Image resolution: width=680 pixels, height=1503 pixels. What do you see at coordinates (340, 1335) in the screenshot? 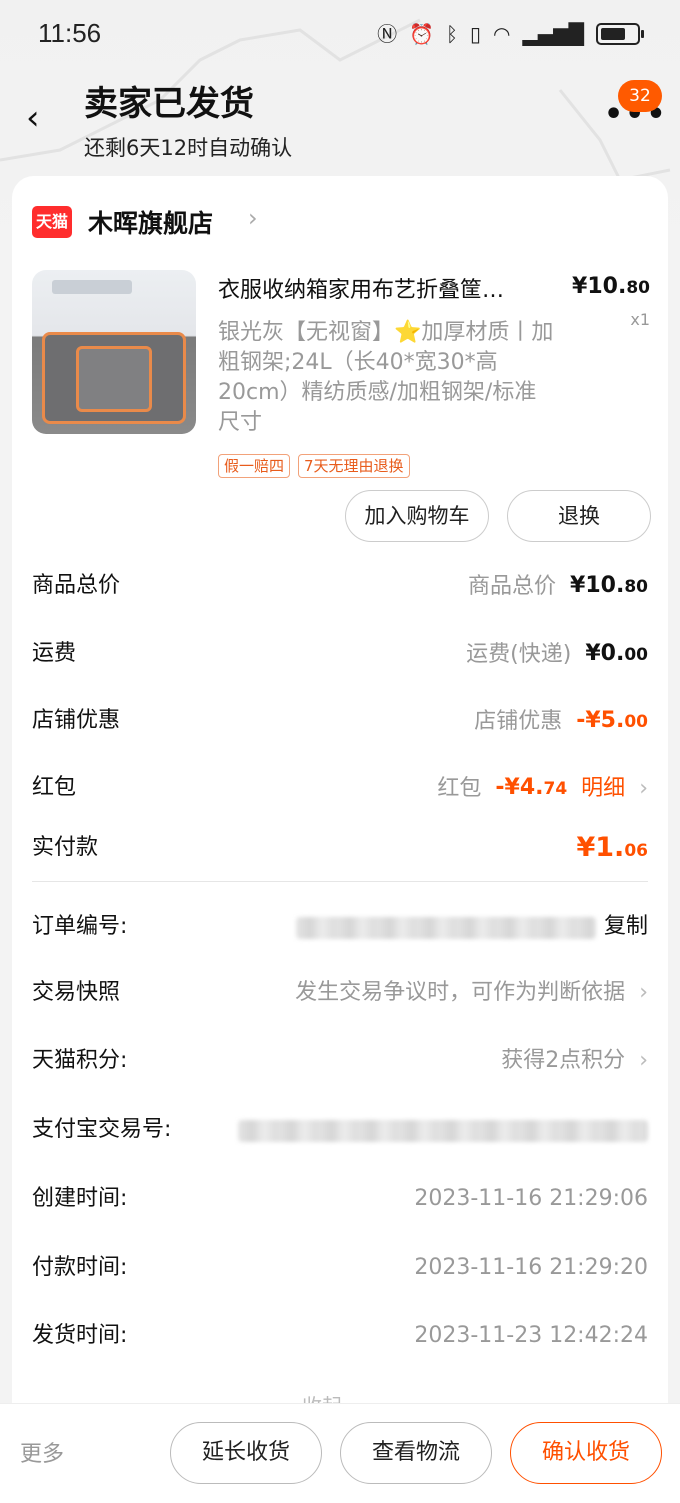
I see `info-row-shipped-time: 发货时间: 2023-11-23 12:42:24` at bounding box center [340, 1335].